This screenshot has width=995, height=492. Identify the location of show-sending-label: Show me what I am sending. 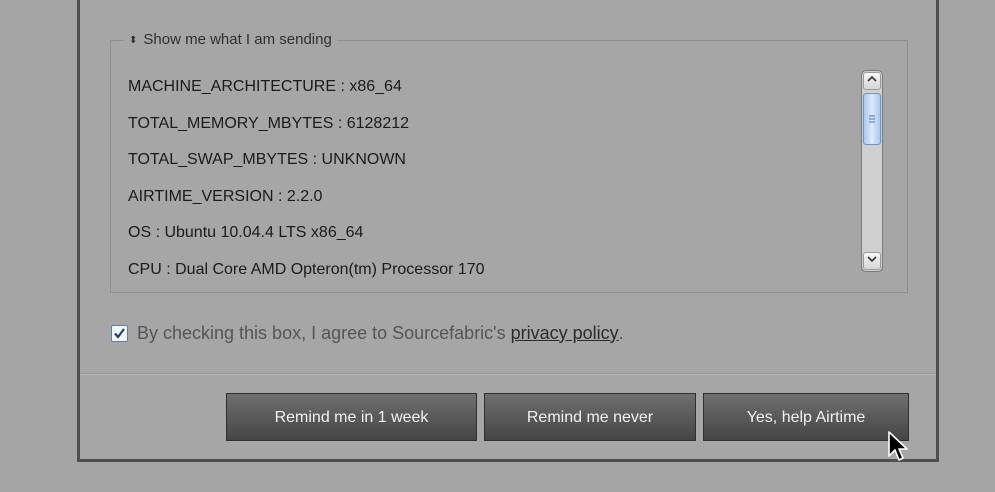
(237, 39).